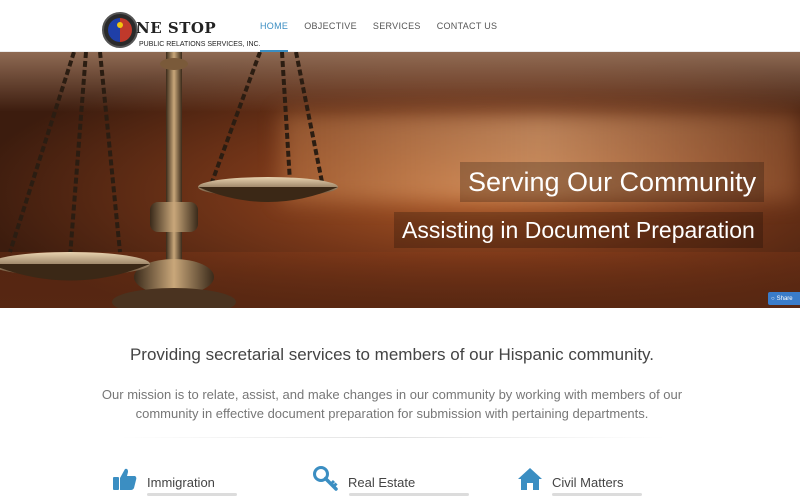  I want to click on logo-emblem-icon, so click(120, 30).